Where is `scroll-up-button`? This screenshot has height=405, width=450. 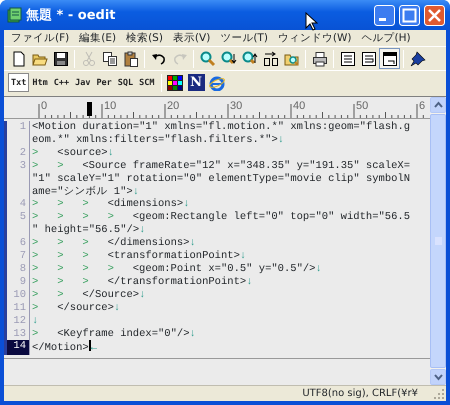
scroll-up-button is located at coordinates (438, 105).